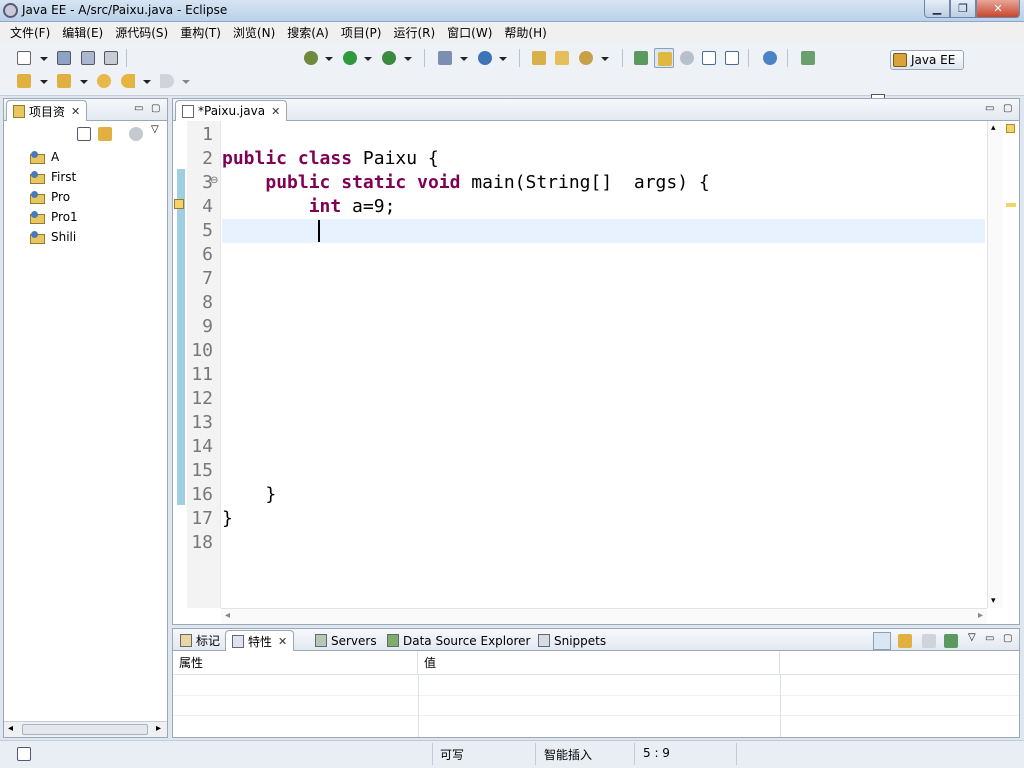 This screenshot has height=768, width=1024. I want to click on run-icon, so click(350, 58).